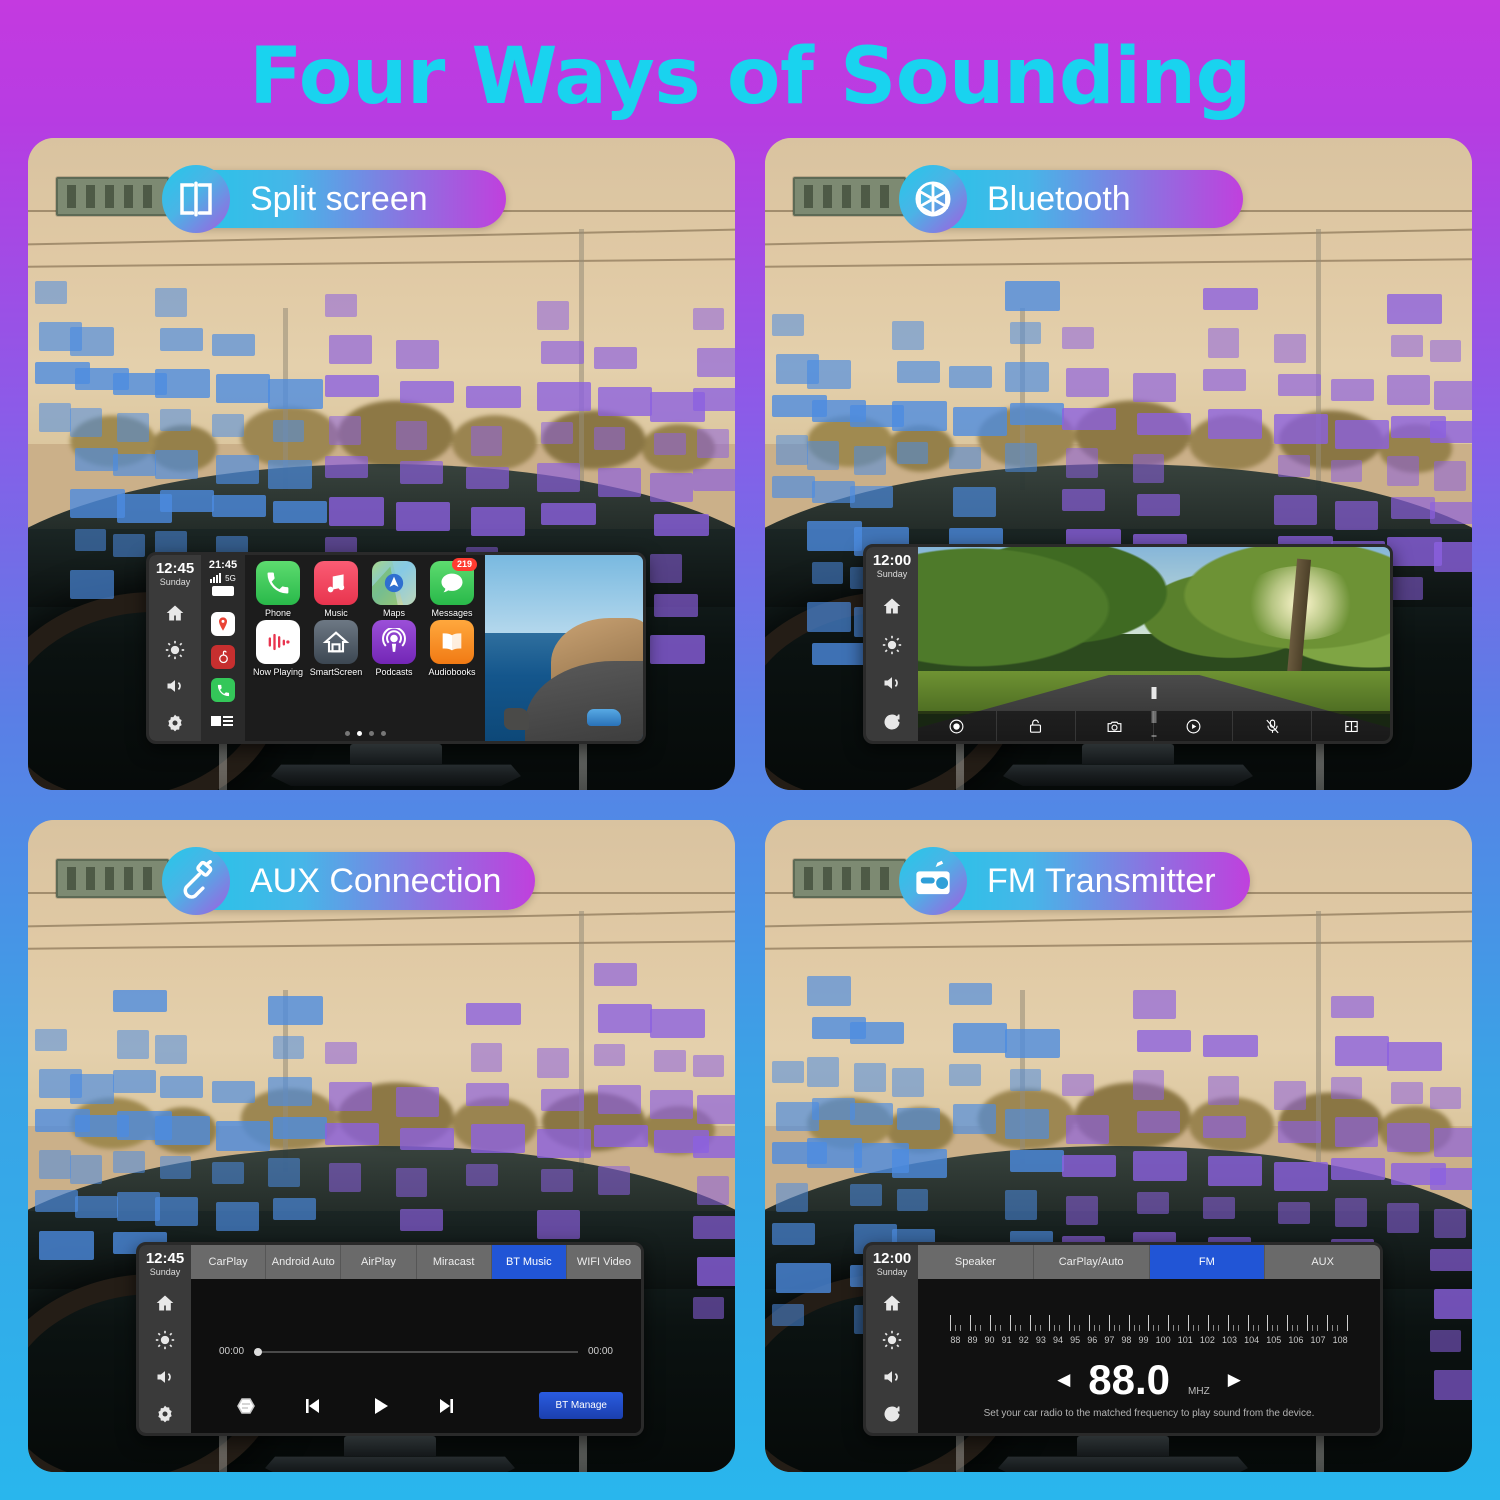  I want to click on tab-carplay-auto: CarPlay/Auto, so click(1091, 1262).